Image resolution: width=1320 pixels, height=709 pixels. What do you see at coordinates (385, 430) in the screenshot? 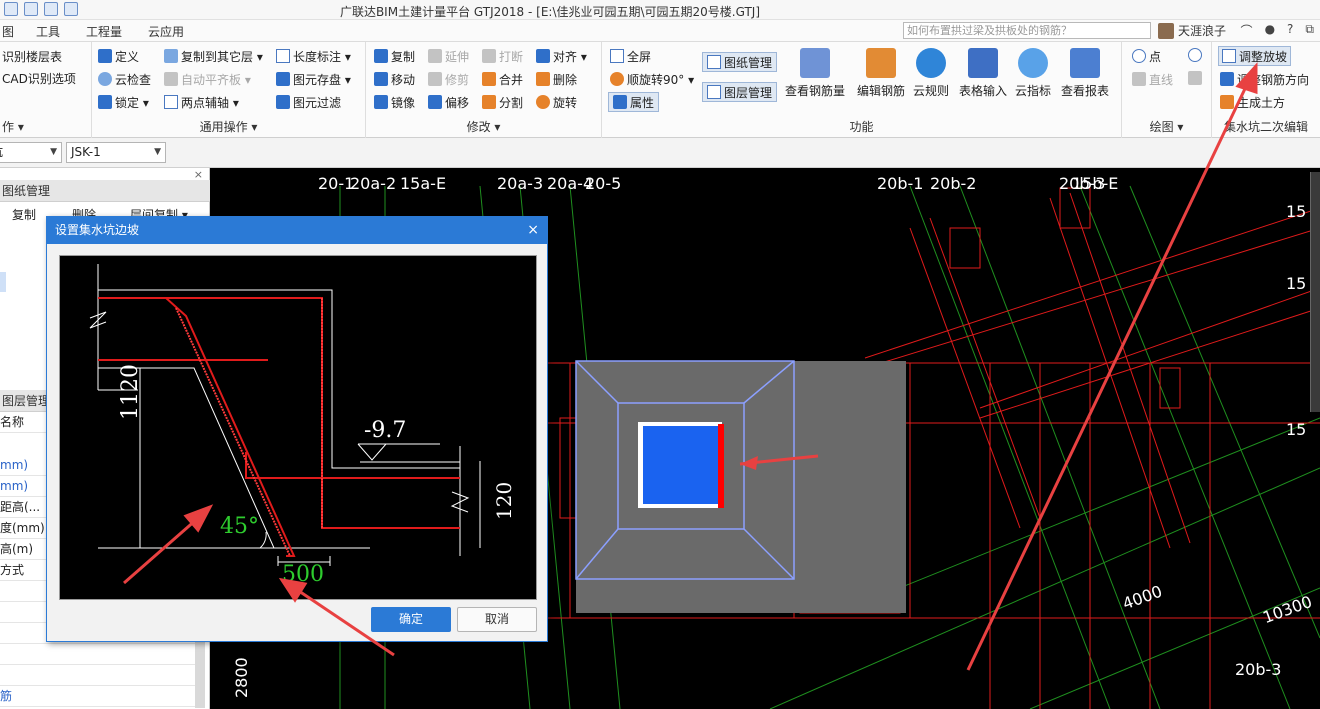
I see `elevation-label: -9.7` at bounding box center [385, 430].